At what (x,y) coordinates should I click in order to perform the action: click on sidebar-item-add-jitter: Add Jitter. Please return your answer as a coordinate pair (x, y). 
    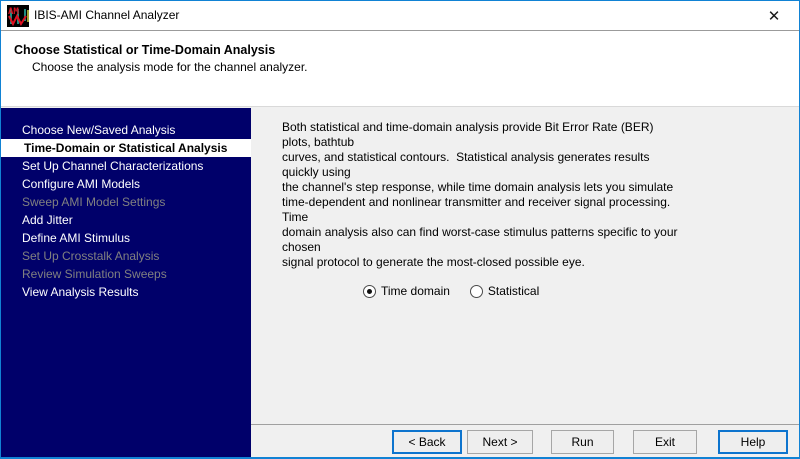
    Looking at the image, I should click on (126, 220).